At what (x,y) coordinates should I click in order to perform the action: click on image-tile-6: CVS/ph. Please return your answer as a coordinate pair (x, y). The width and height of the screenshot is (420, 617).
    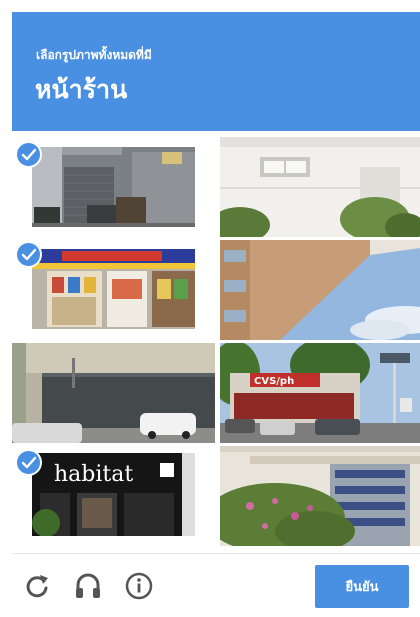
    Looking at the image, I should click on (320, 393).